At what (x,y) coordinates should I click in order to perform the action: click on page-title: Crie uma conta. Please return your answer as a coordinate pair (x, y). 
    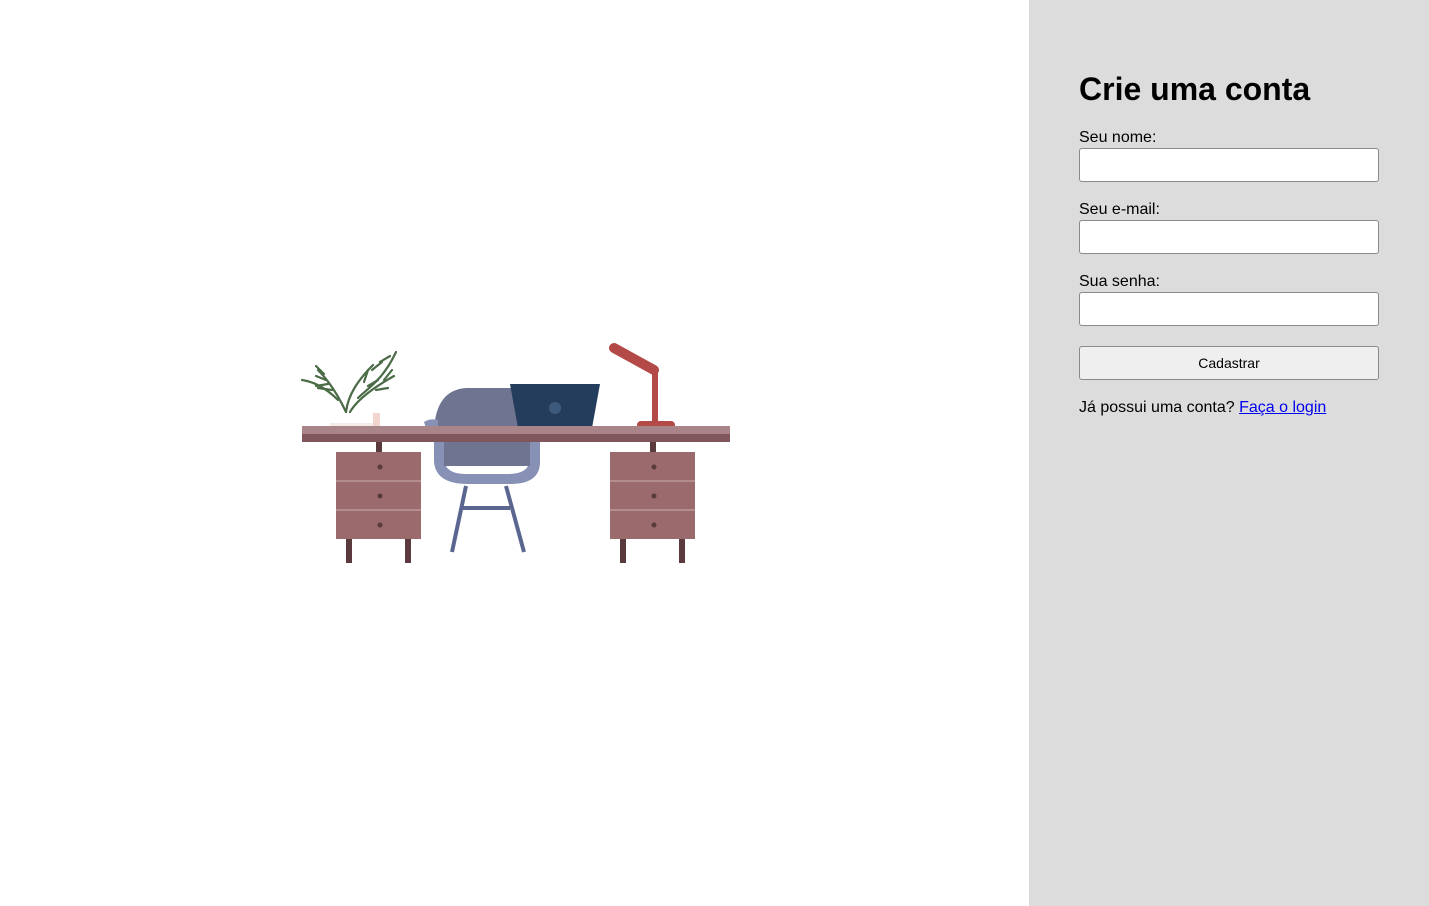
    Looking at the image, I should click on (1195, 89).